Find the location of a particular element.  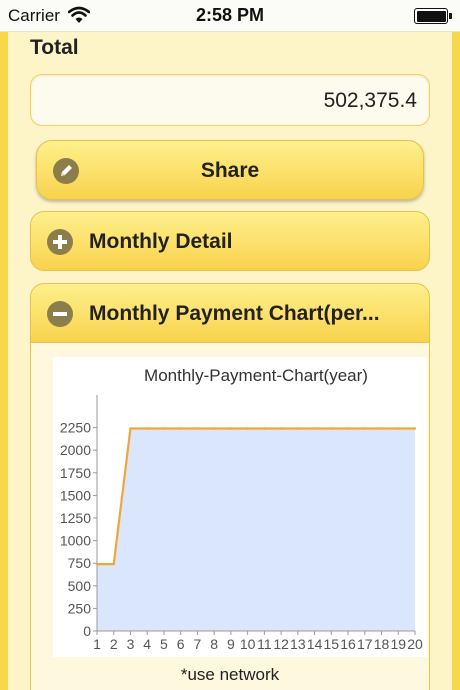

y-tick-label: 1250 is located at coordinates (75, 518).